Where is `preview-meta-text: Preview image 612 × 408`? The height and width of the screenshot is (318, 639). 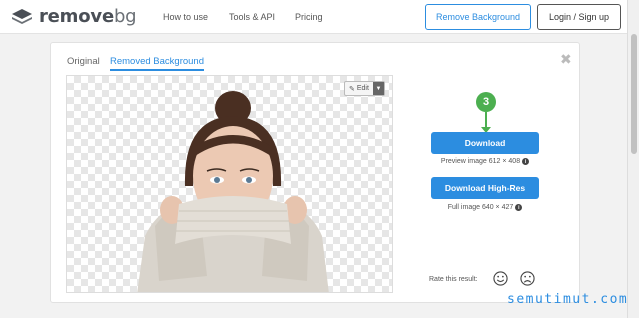
preview-meta-text: Preview image 612 × 408 is located at coordinates (480, 161).